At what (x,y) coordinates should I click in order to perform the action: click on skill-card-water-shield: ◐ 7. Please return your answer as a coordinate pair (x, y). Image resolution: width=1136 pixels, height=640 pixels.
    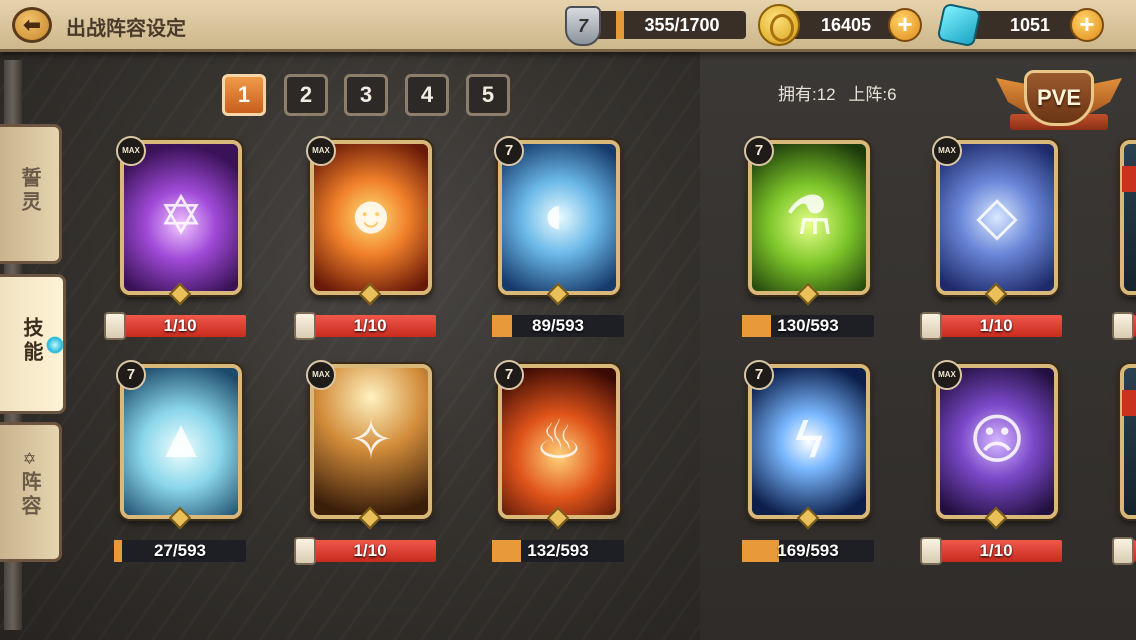
    Looking at the image, I should click on (559, 221).